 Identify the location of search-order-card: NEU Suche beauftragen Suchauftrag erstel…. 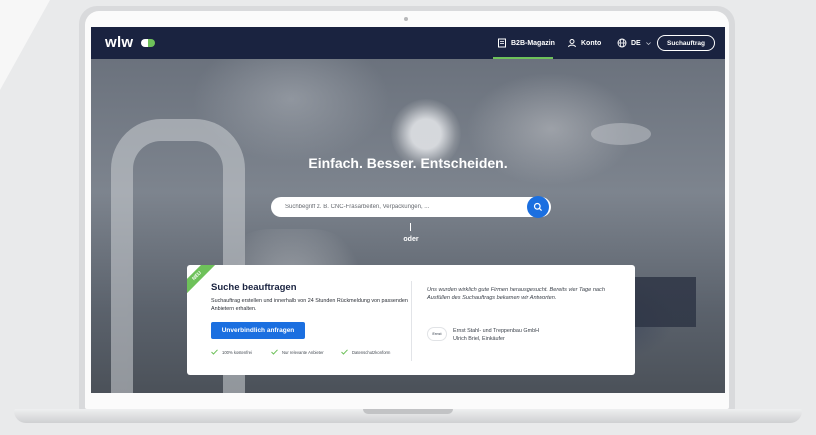
(411, 320).